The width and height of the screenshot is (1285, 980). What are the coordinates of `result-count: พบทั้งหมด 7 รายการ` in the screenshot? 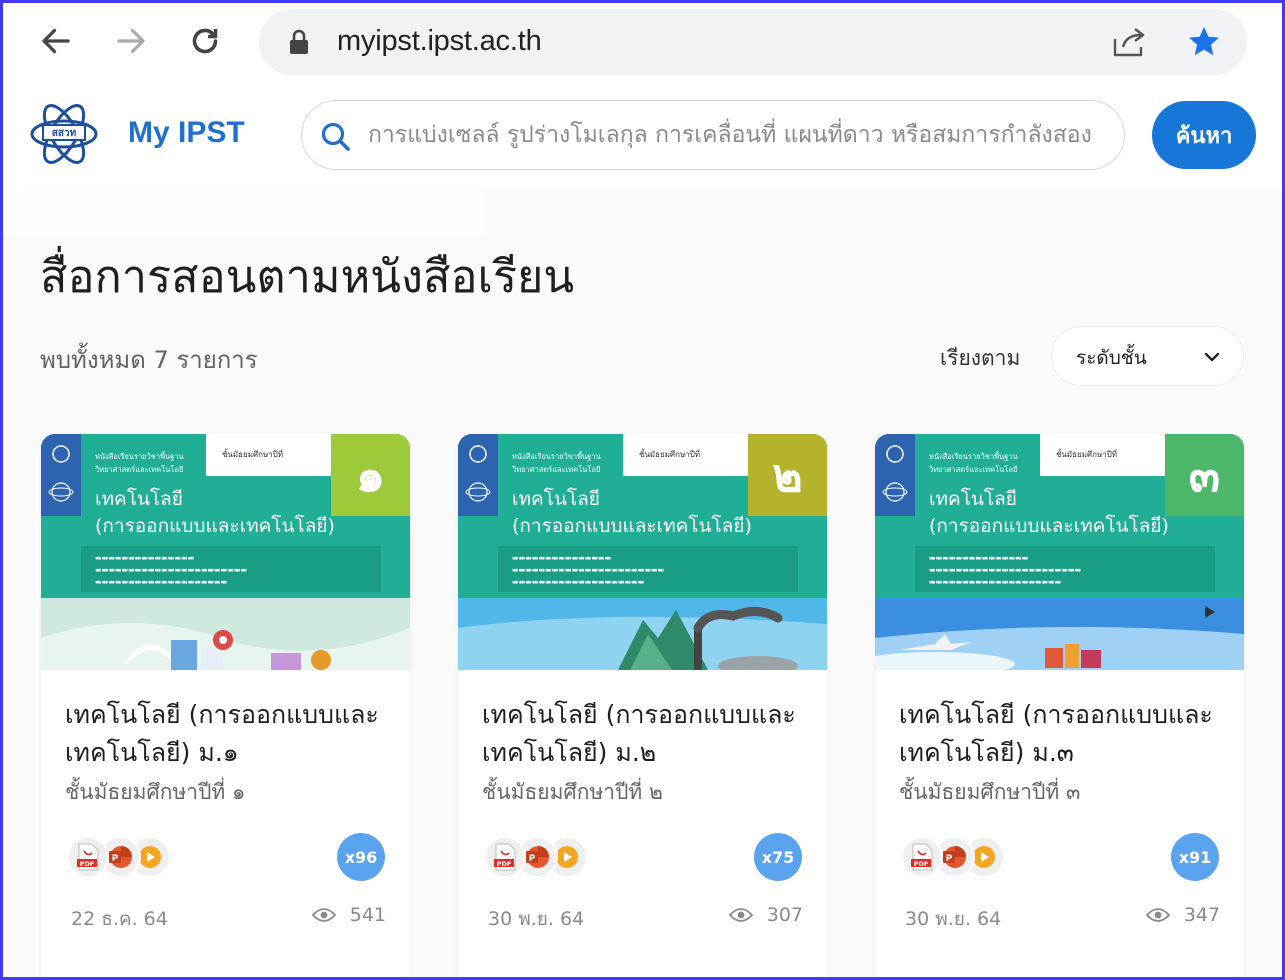 It's located at (149, 360).